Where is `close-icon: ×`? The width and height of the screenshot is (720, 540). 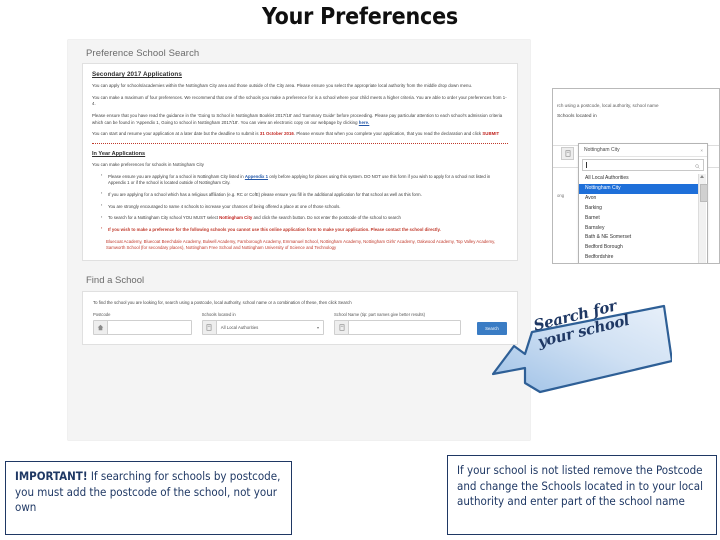 close-icon: × is located at coordinates (701, 150).